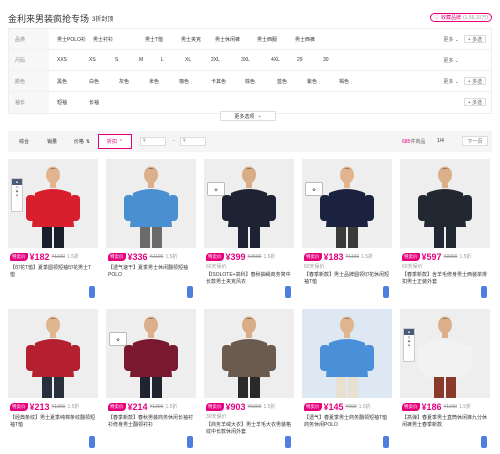 The height and width of the screenshot is (454, 500). I want to click on filter-option: M, so click(141, 60).